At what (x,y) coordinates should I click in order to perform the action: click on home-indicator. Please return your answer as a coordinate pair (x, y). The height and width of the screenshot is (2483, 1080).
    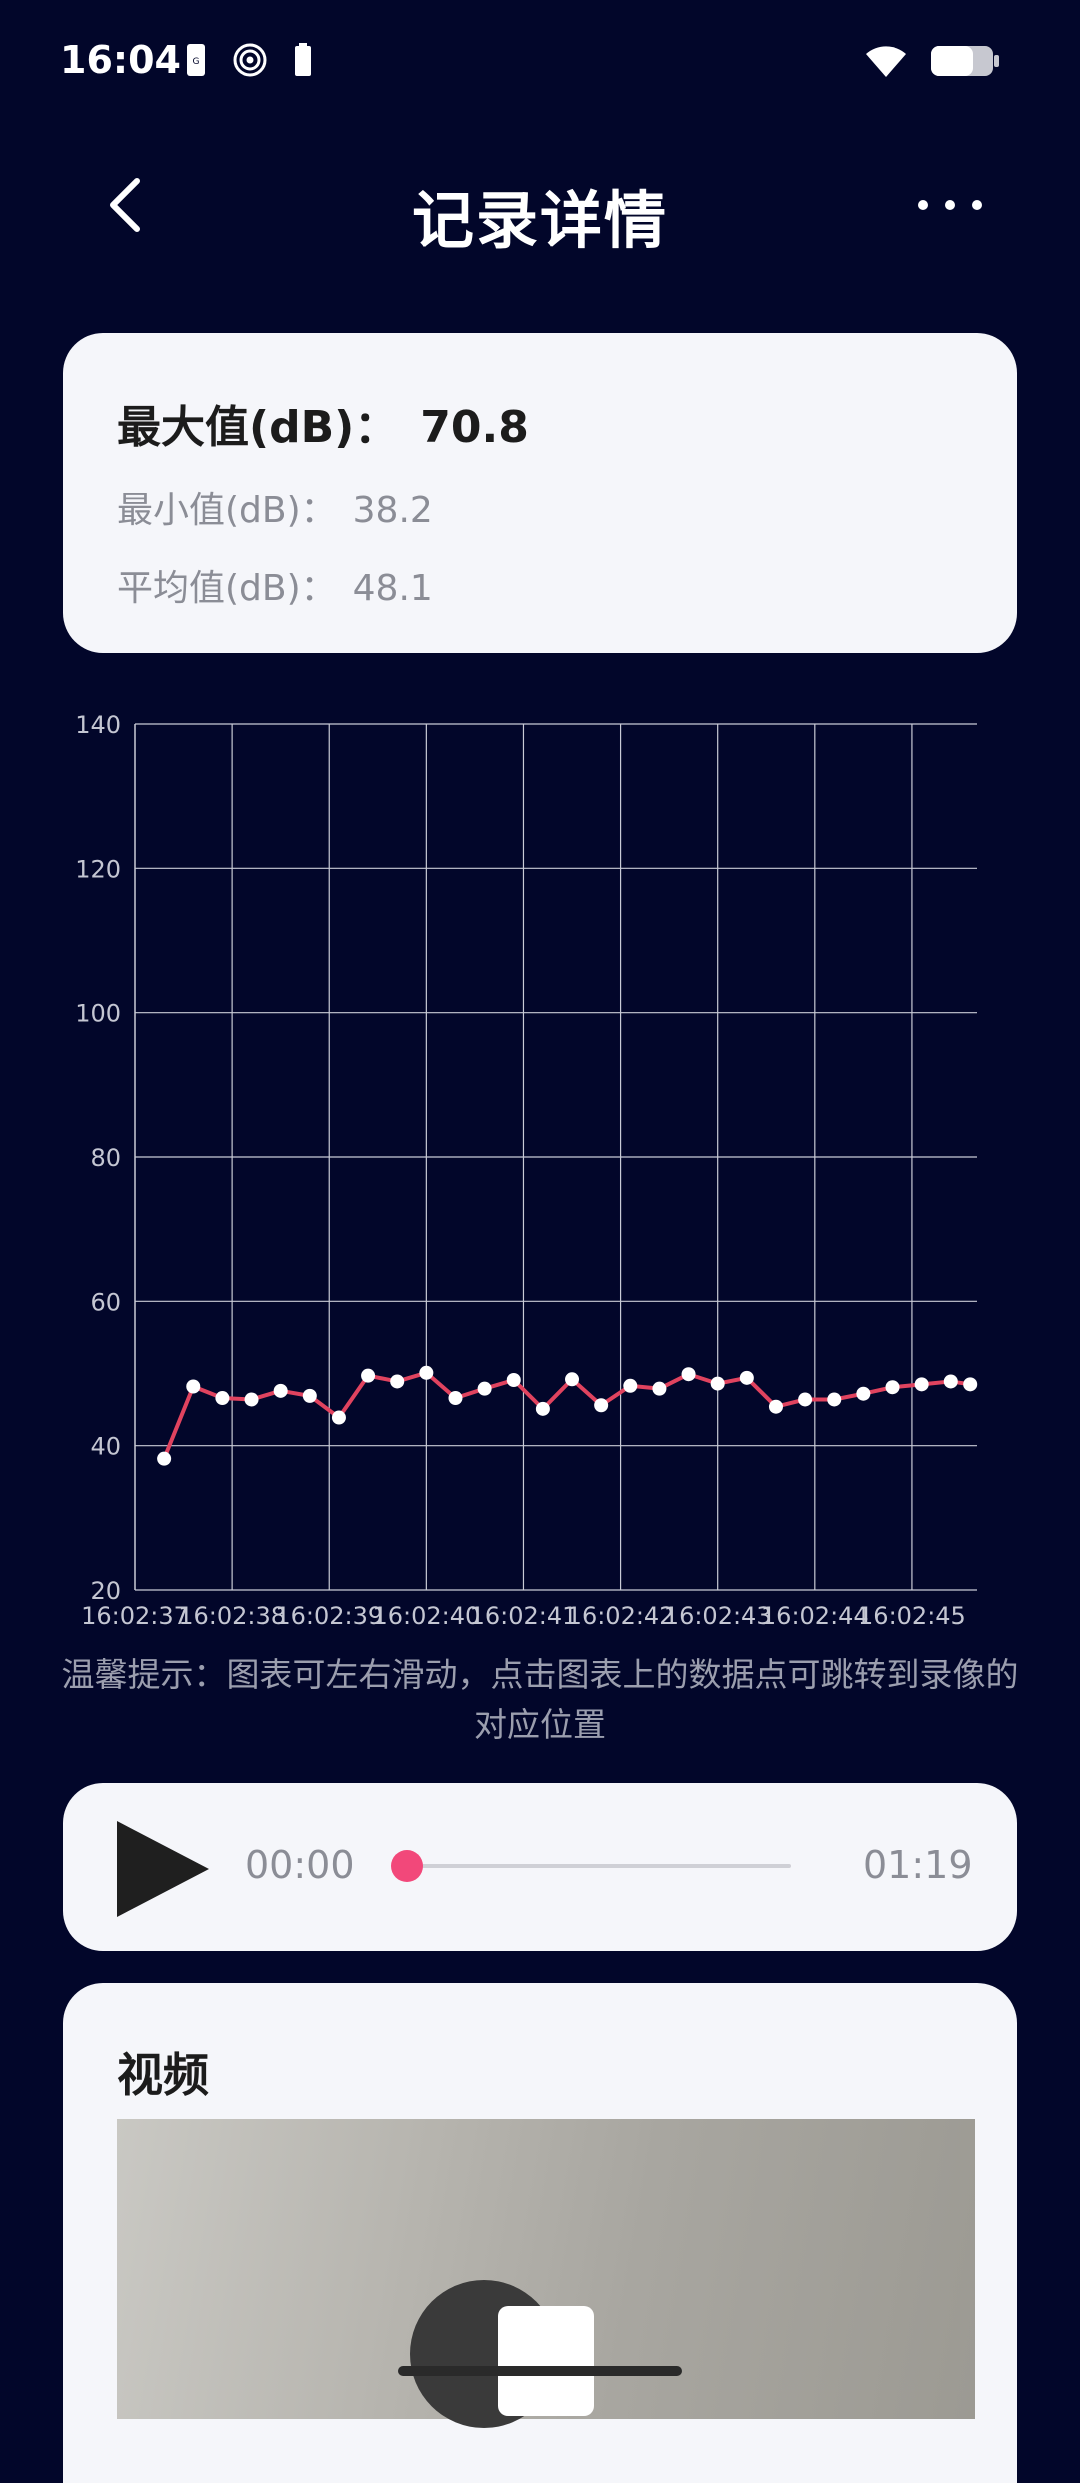
    Looking at the image, I should click on (540, 2371).